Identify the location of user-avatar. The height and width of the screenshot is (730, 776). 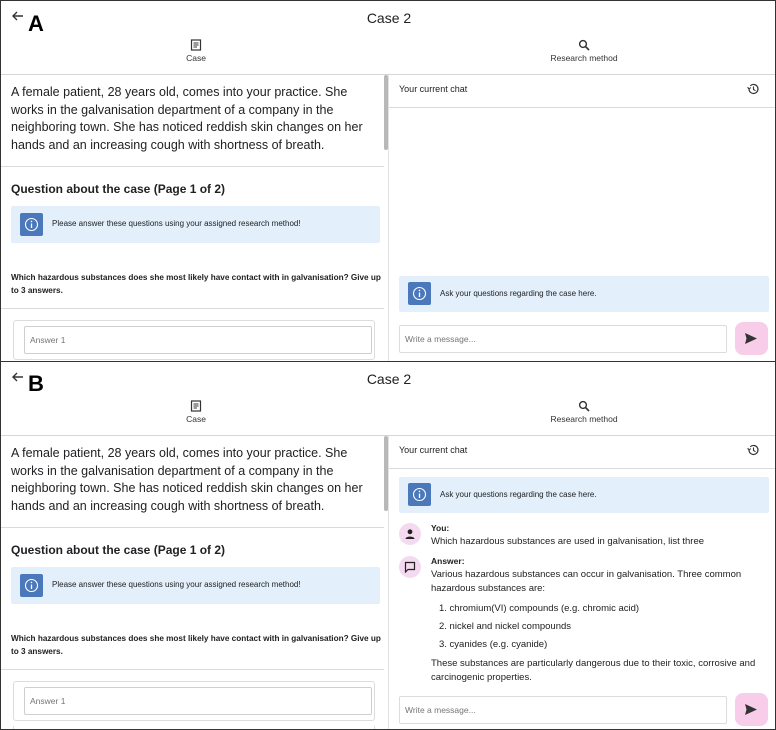
(410, 534).